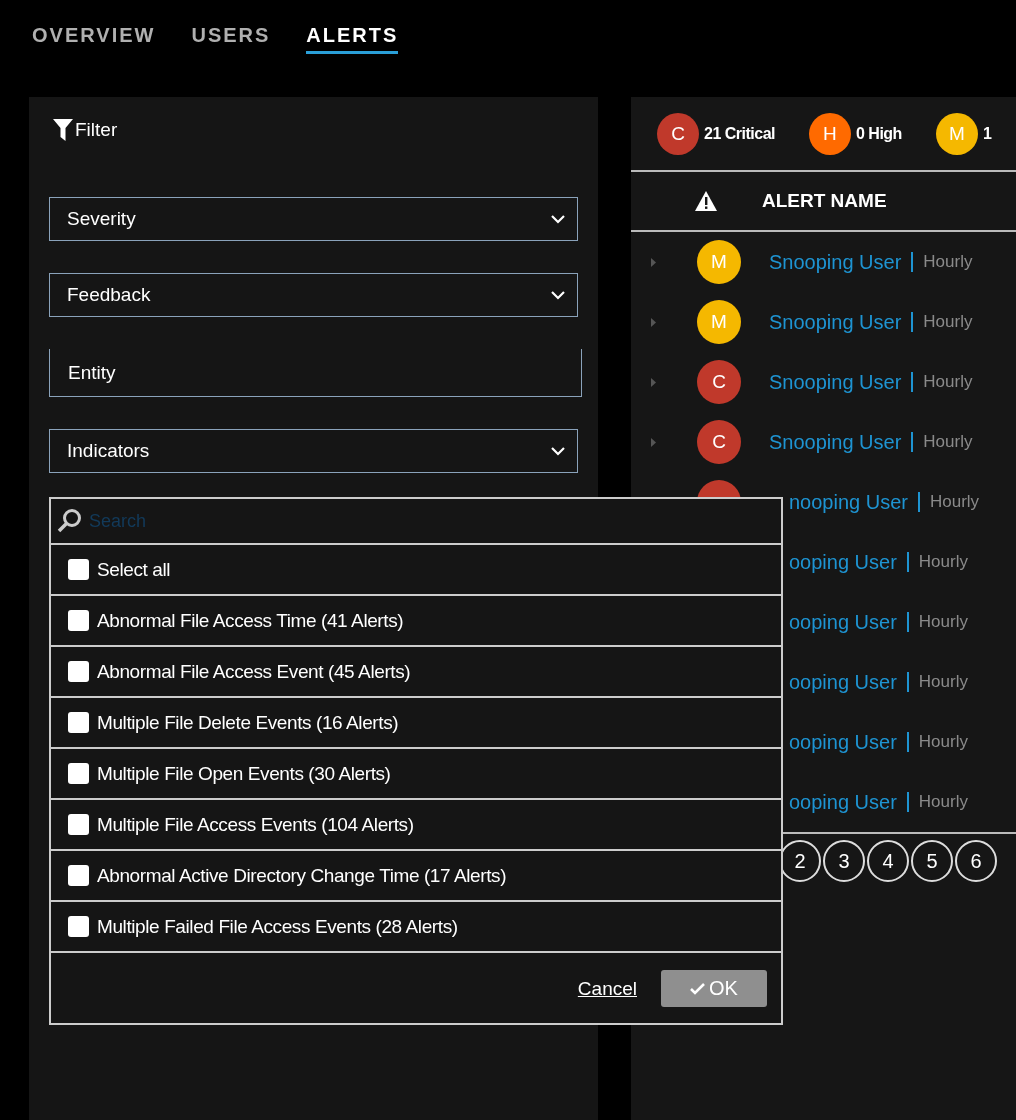  What do you see at coordinates (987, 133) in the screenshot?
I see `severity-count: 1` at bounding box center [987, 133].